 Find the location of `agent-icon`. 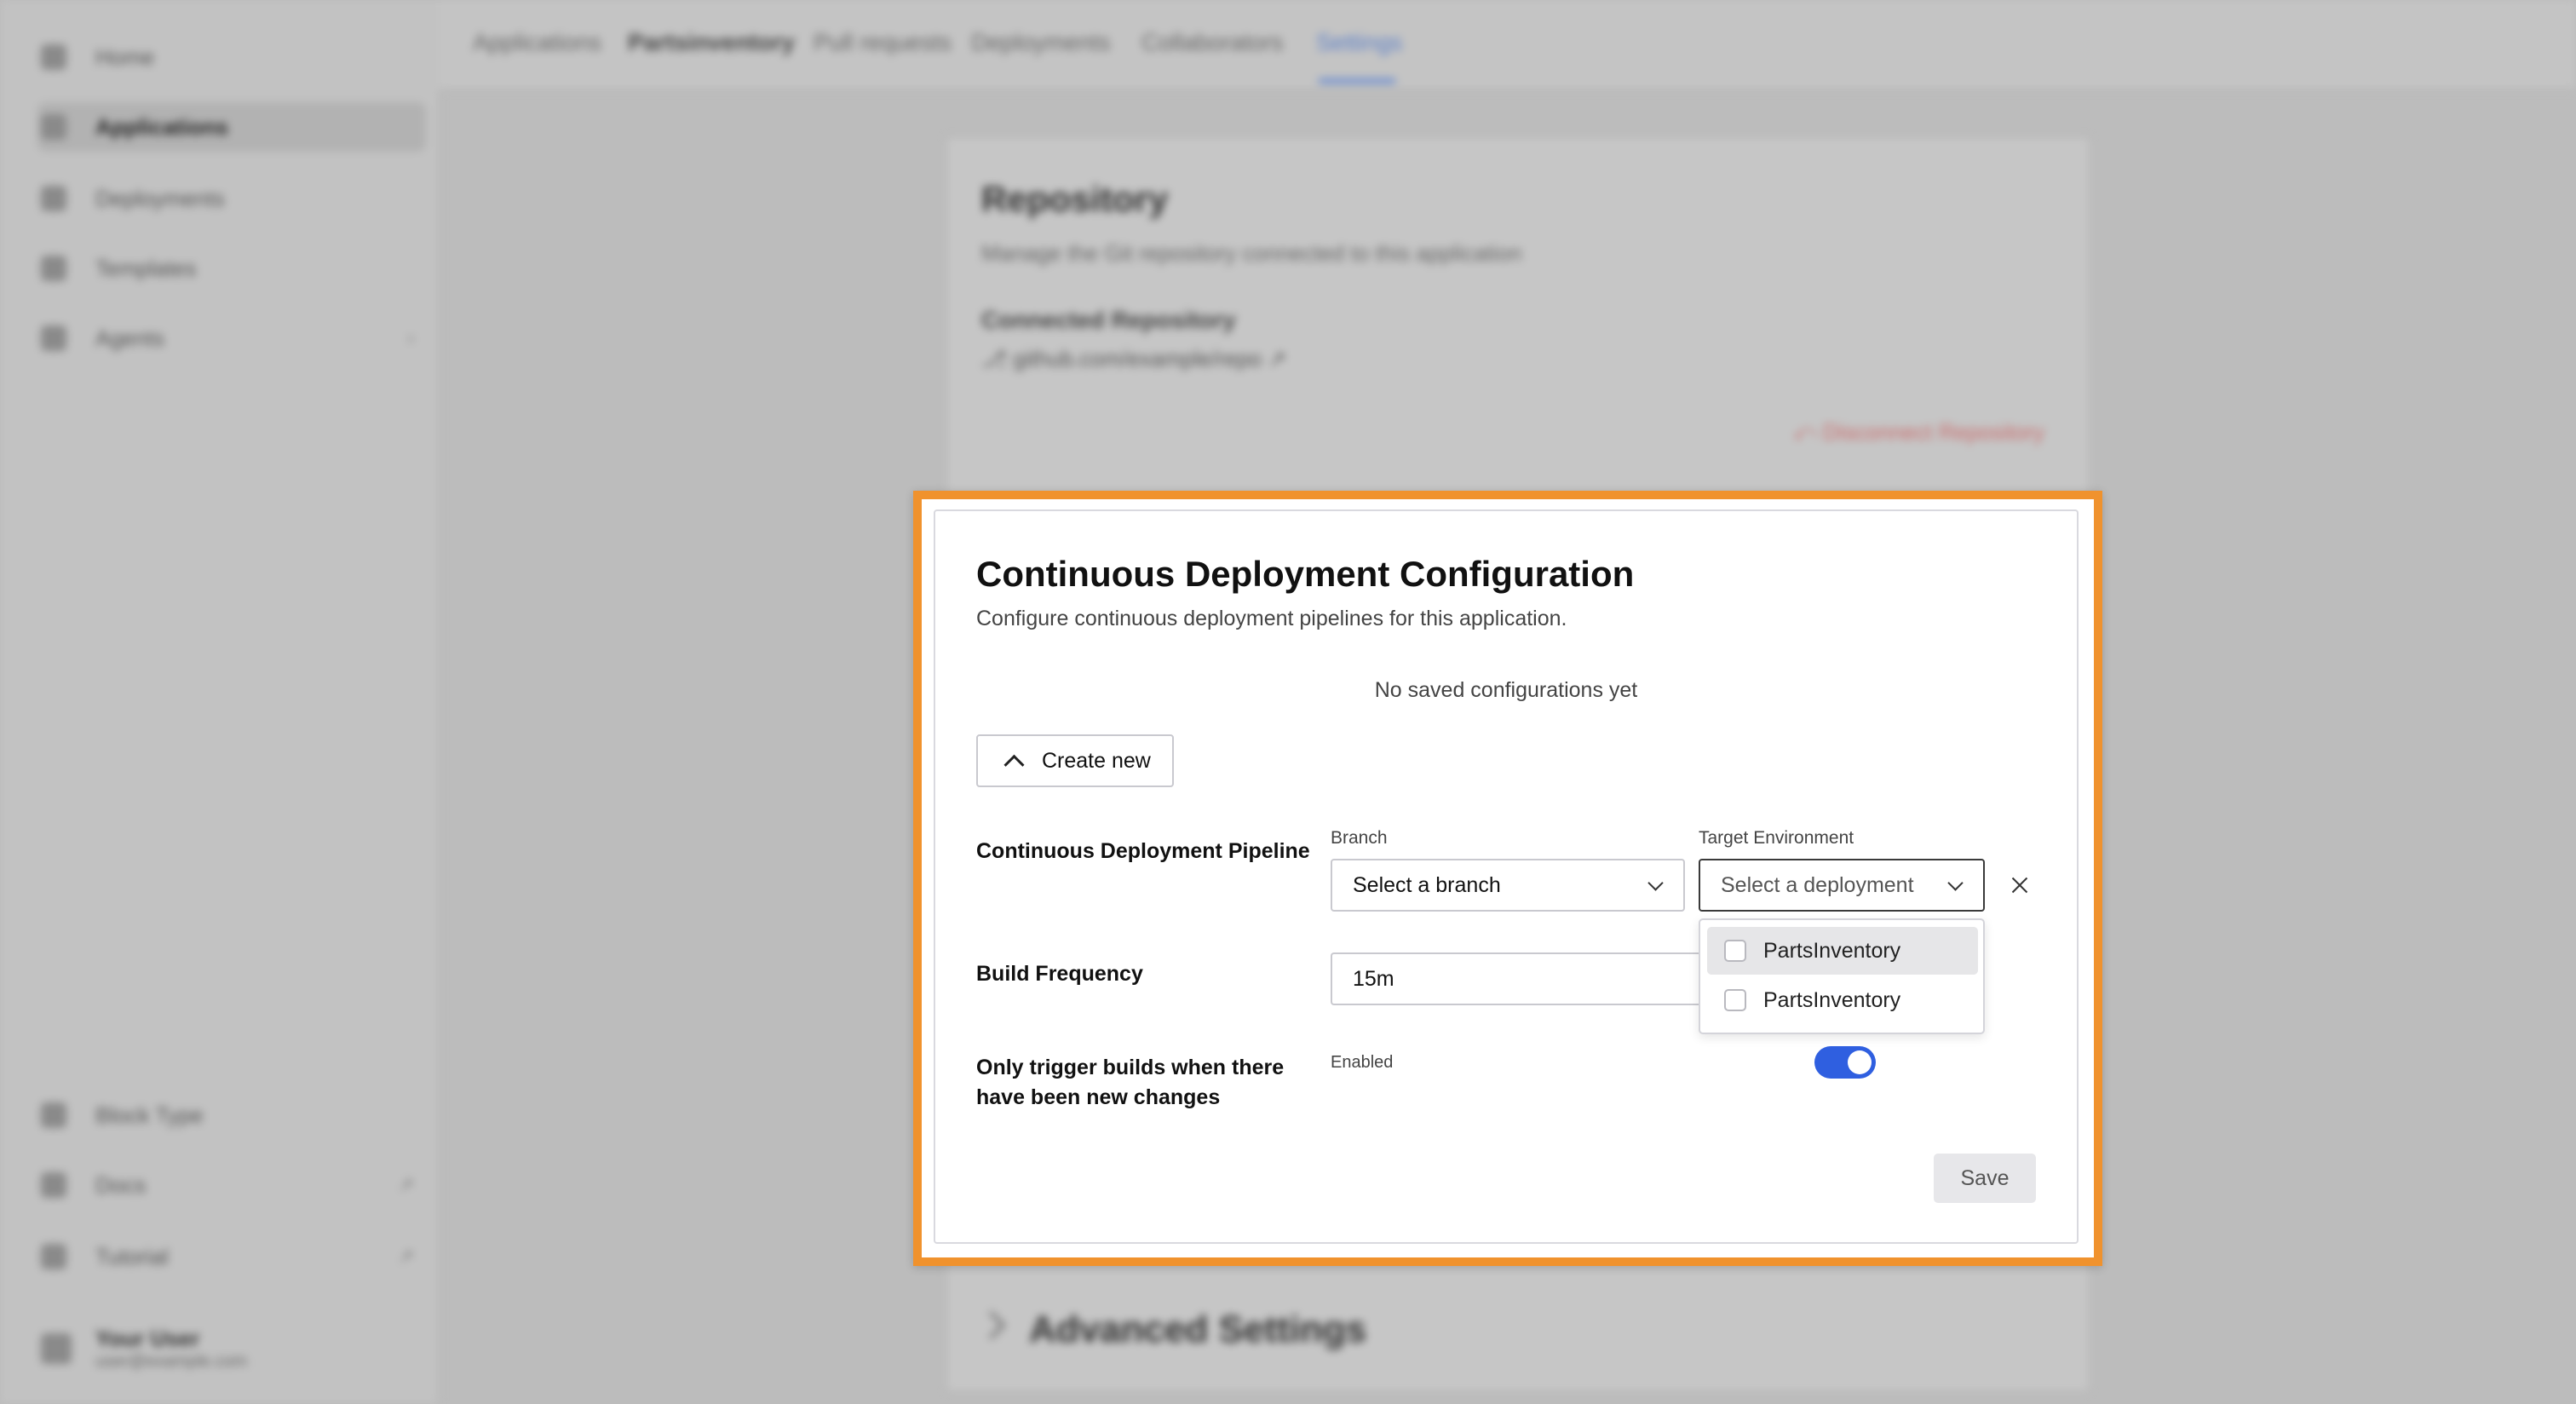

agent-icon is located at coordinates (54, 338).